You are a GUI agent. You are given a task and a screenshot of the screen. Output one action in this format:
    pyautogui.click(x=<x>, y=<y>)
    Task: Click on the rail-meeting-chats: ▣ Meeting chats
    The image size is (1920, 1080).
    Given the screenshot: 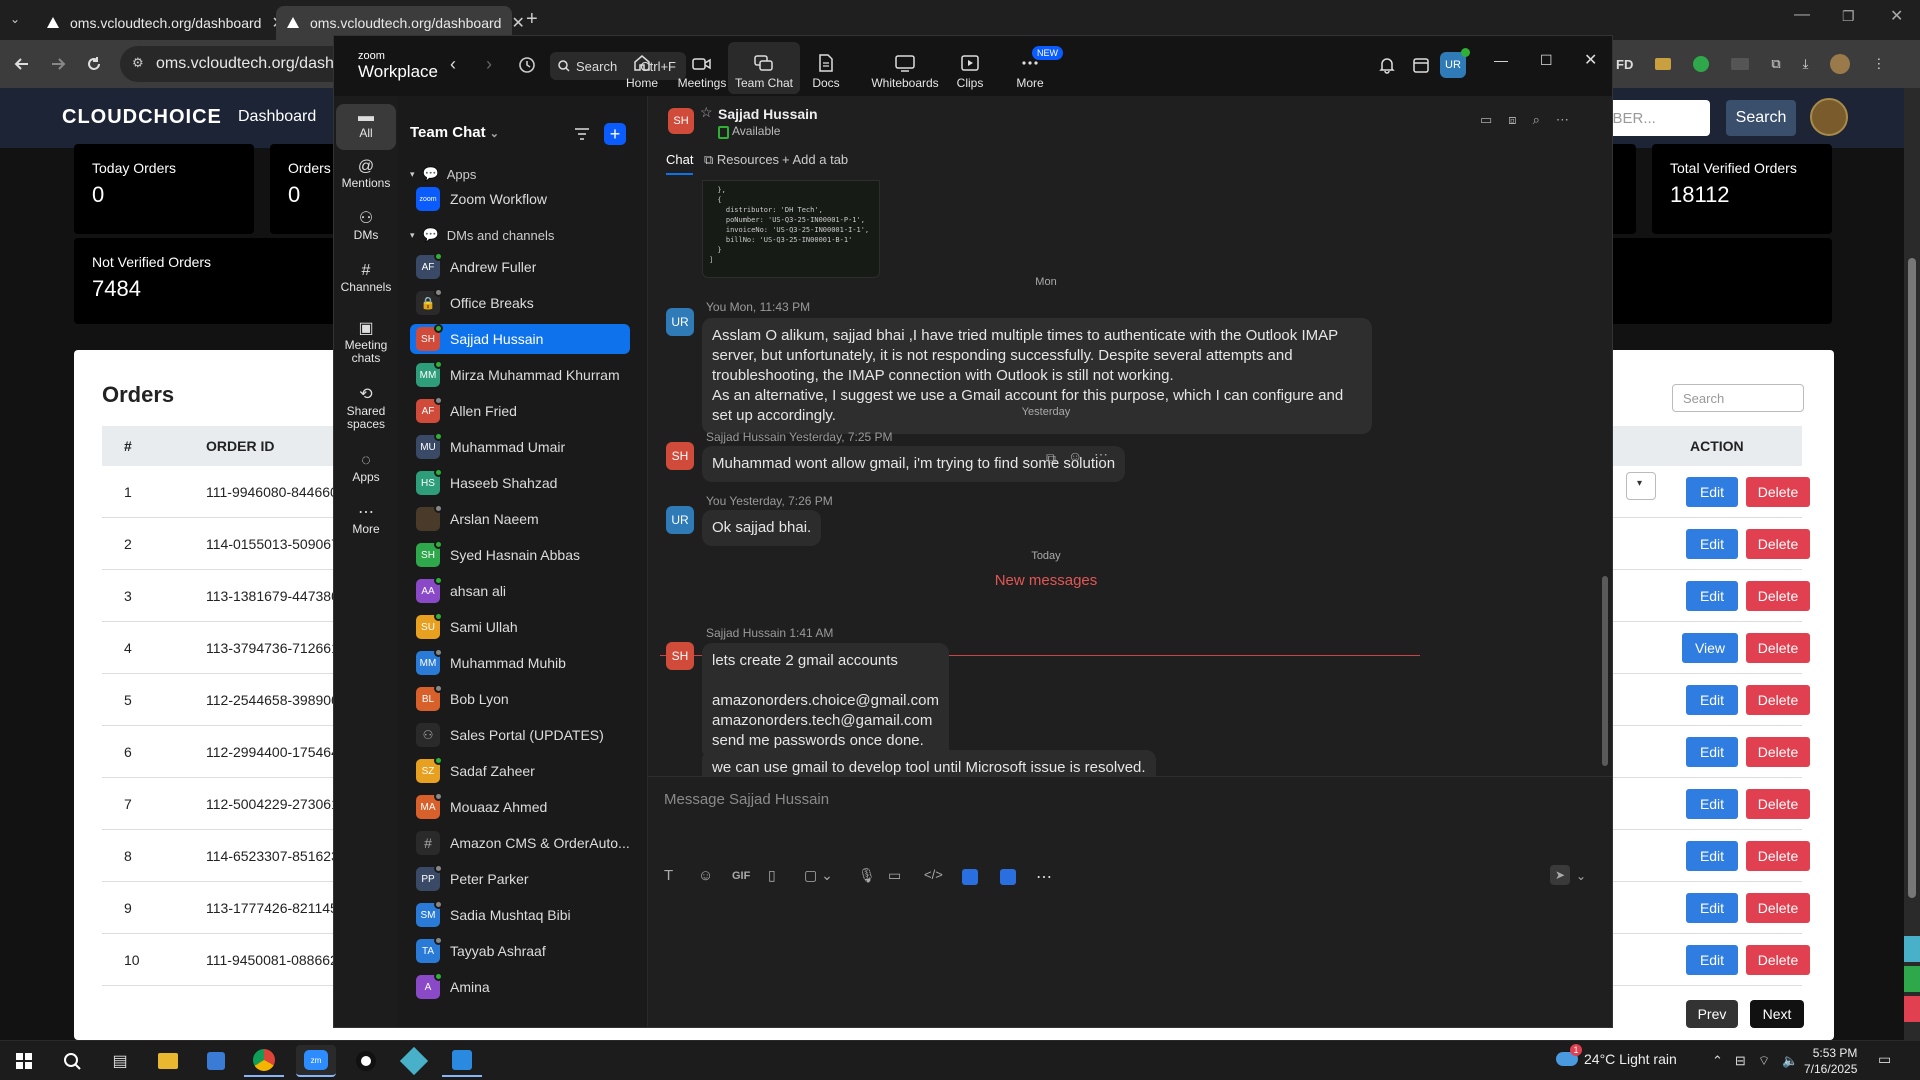 What is the action you would take?
    pyautogui.click(x=366, y=343)
    